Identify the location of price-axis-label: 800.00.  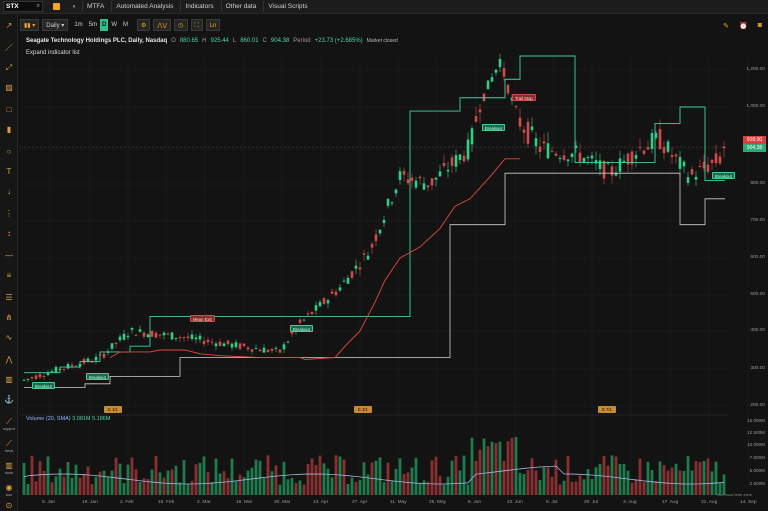
(757, 183).